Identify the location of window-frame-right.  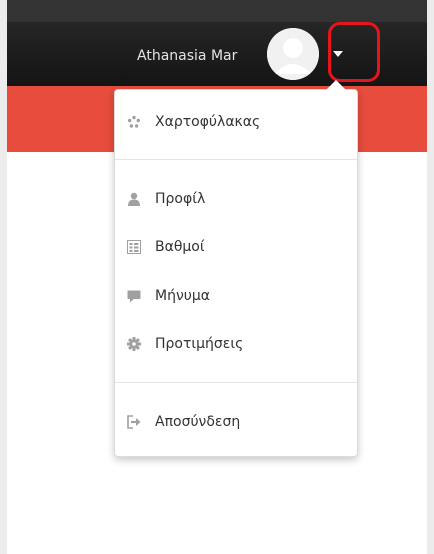
(430, 277).